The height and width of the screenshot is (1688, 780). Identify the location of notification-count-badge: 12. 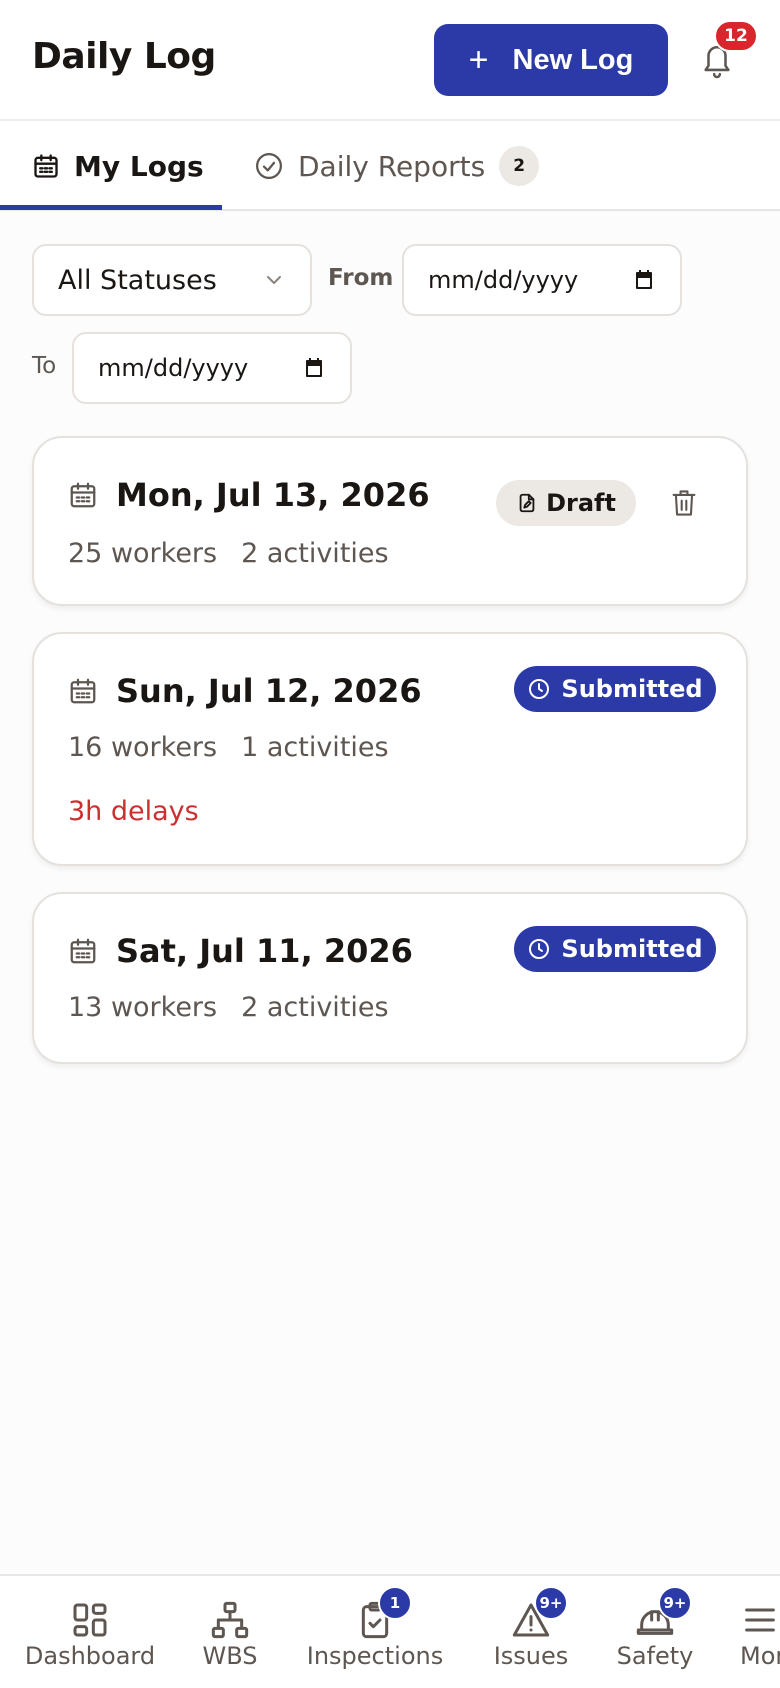
(736, 36).